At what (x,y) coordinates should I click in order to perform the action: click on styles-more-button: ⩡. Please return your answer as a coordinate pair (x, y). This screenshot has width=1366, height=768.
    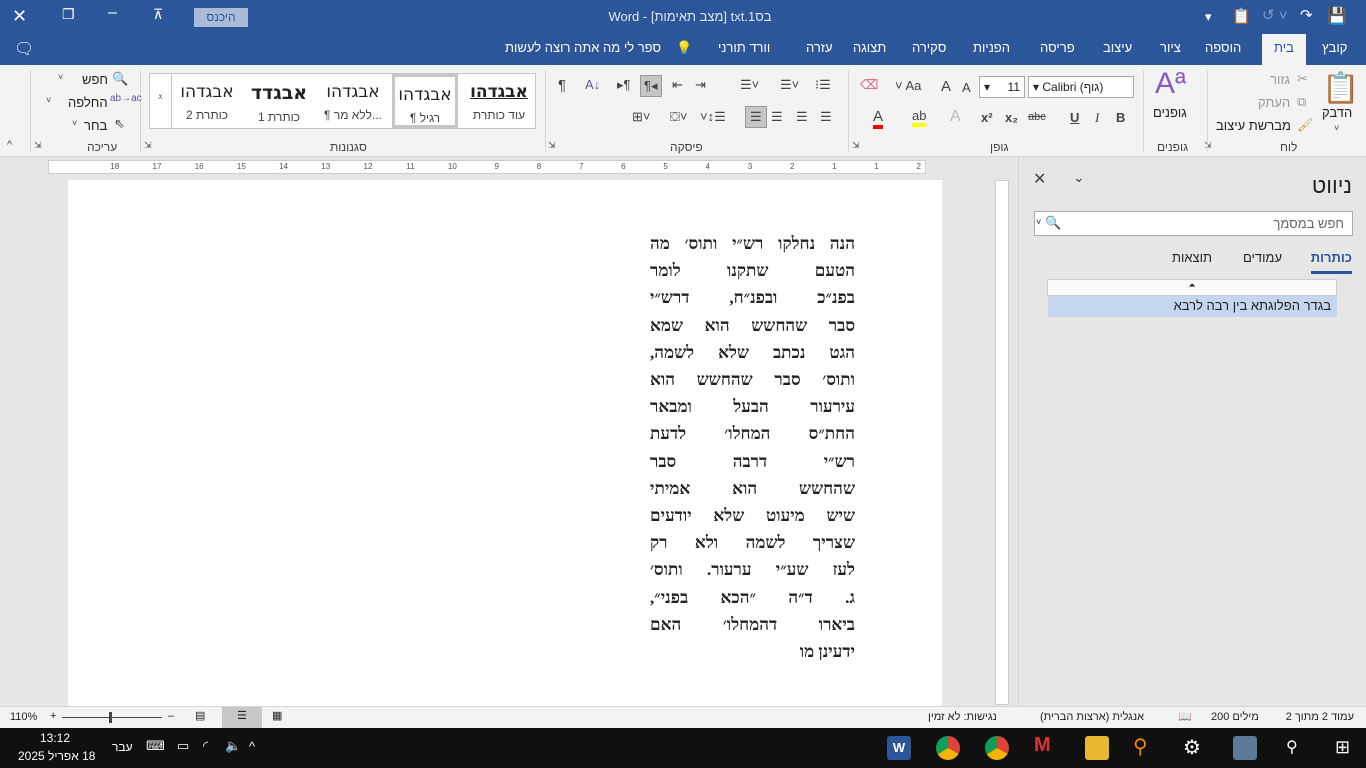
    Looking at the image, I should click on (161, 101).